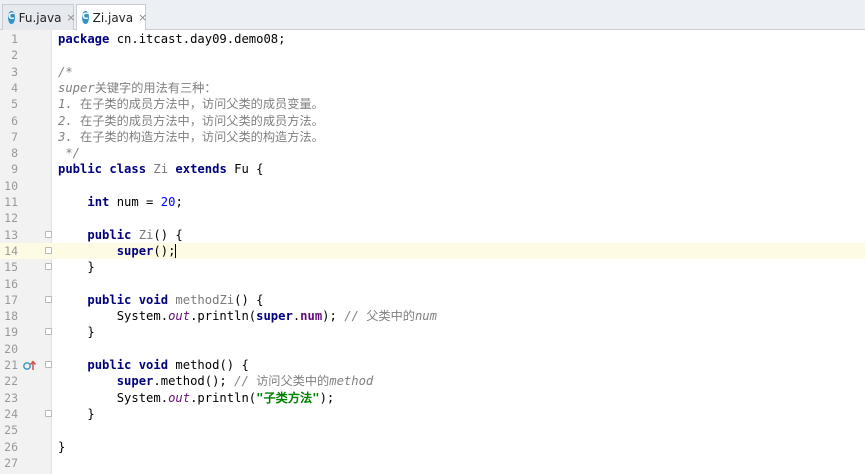 The height and width of the screenshot is (474, 865). I want to click on code-line: 6 2. 在子类的成员方法中，访问父类的成员方法。, so click(432, 121).